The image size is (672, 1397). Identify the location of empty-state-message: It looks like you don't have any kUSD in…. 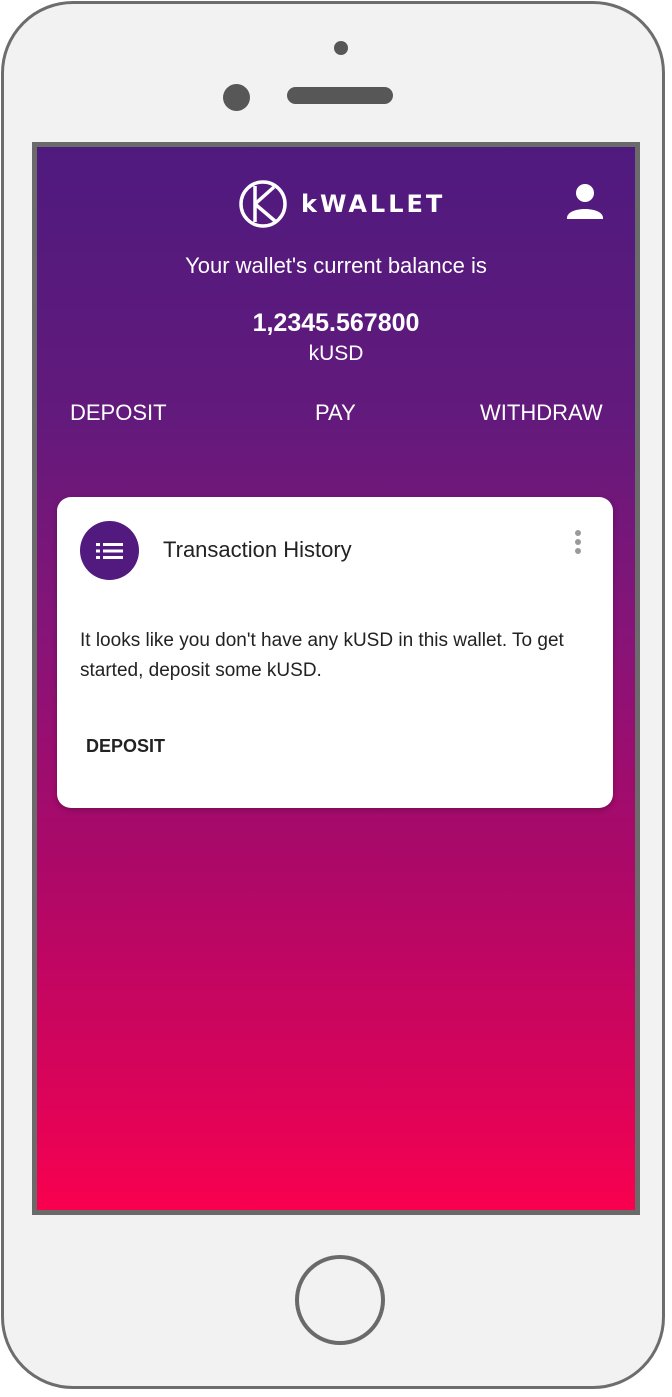
(322, 655).